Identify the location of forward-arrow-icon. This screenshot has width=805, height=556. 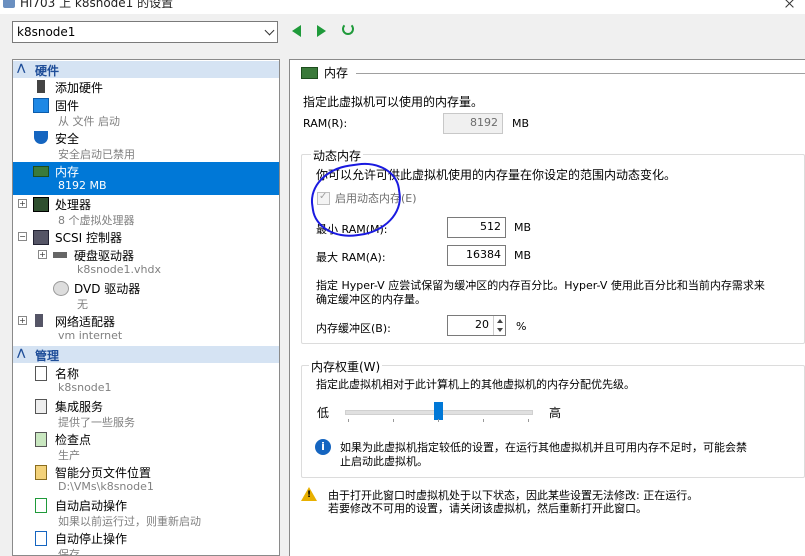
(321, 31).